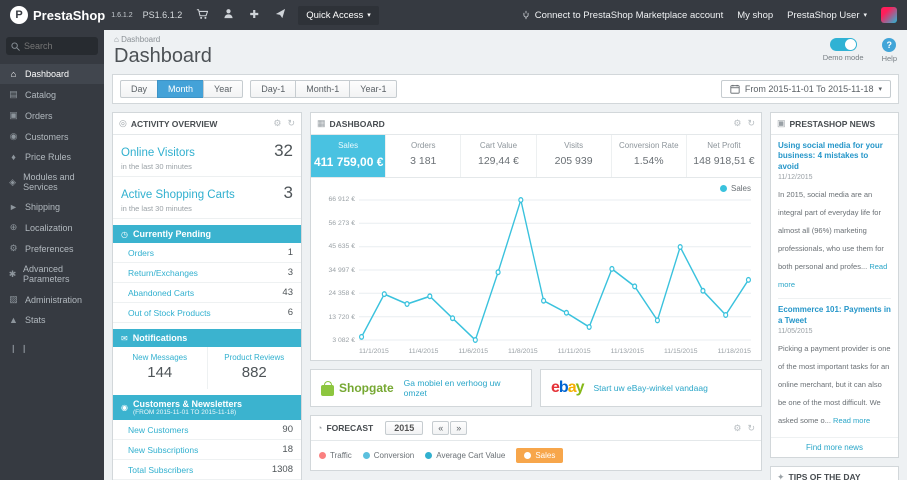 The width and height of the screenshot is (907, 480). Describe the element at coordinates (465, 455) in the screenshot. I see `forecast-legend-avg-cart-value: Average Cart Value` at that location.